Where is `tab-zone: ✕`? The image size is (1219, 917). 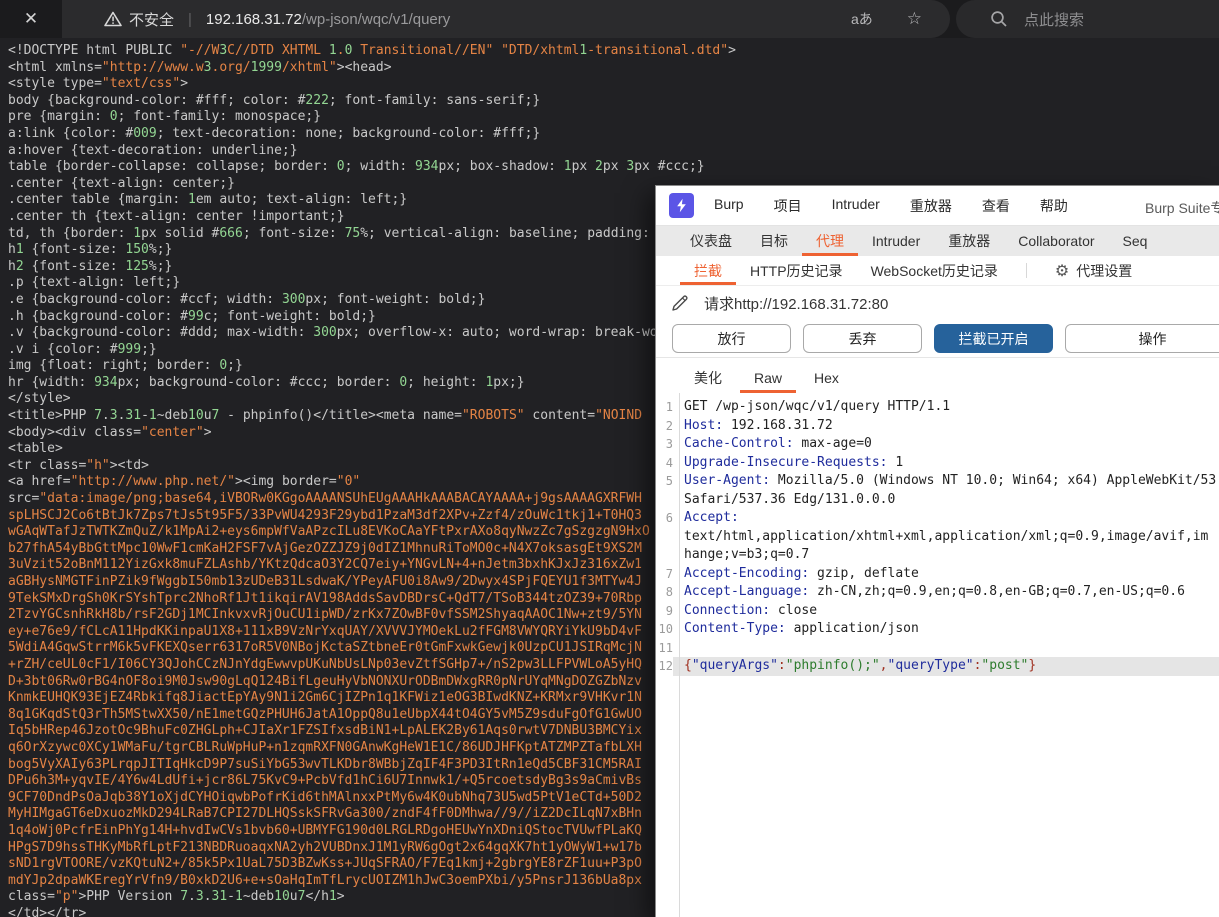 tab-zone: ✕ is located at coordinates (31, 19).